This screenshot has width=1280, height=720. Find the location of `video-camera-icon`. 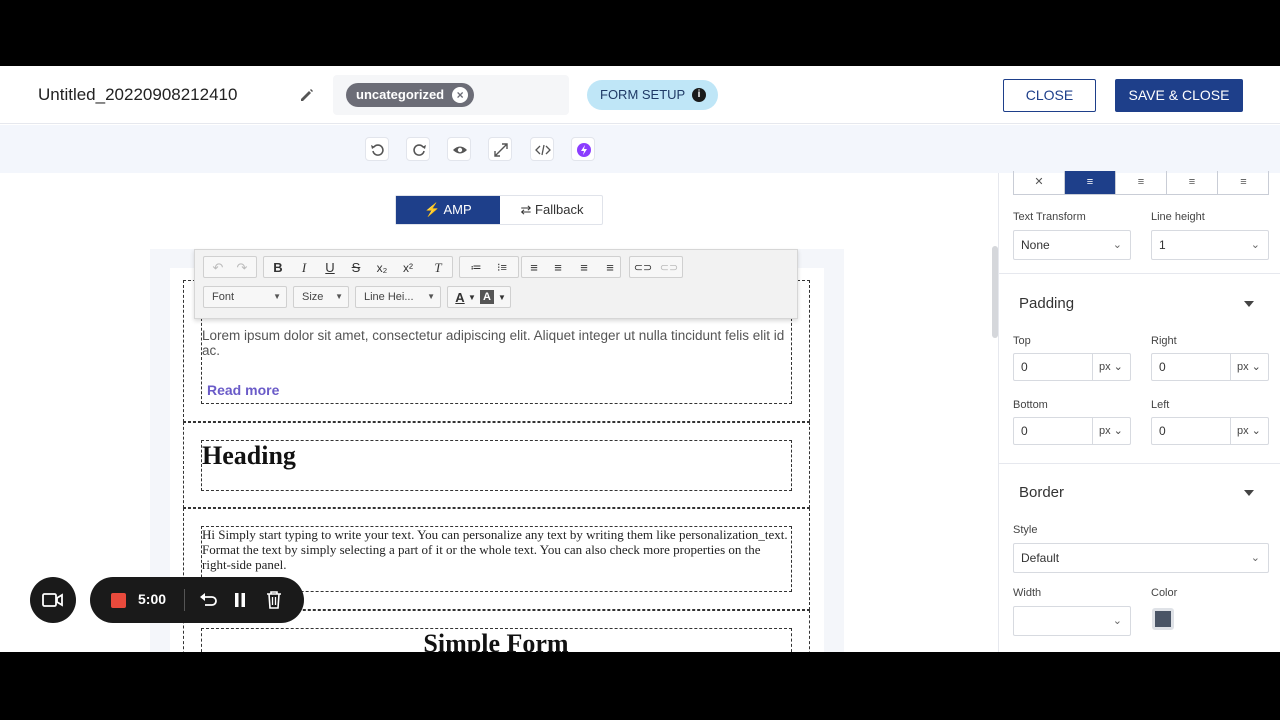

video-camera-icon is located at coordinates (52, 600).